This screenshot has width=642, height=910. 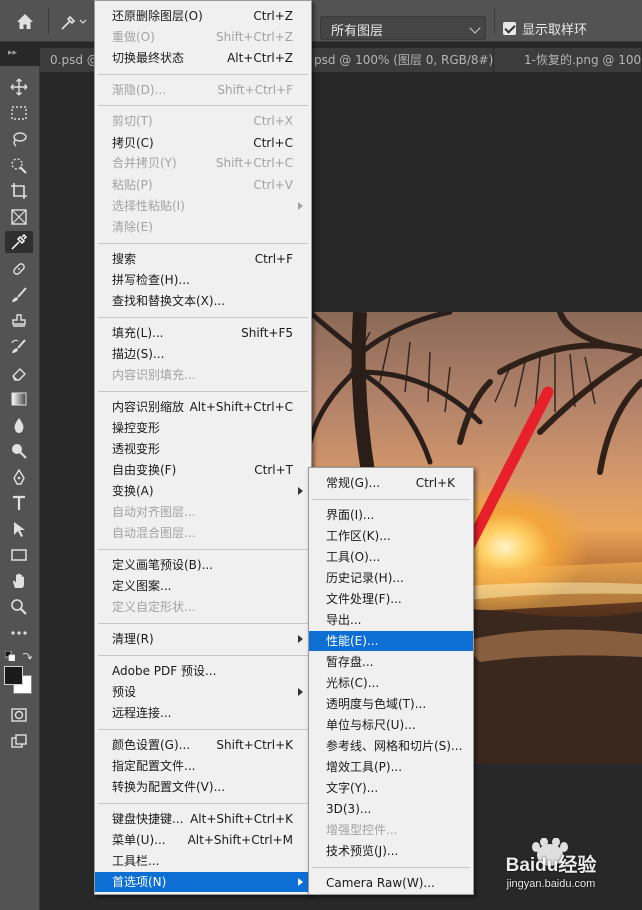 What do you see at coordinates (203, 185) in the screenshot?
I see `edit-menu-item: 粘贴(P) Ctrl+V` at bounding box center [203, 185].